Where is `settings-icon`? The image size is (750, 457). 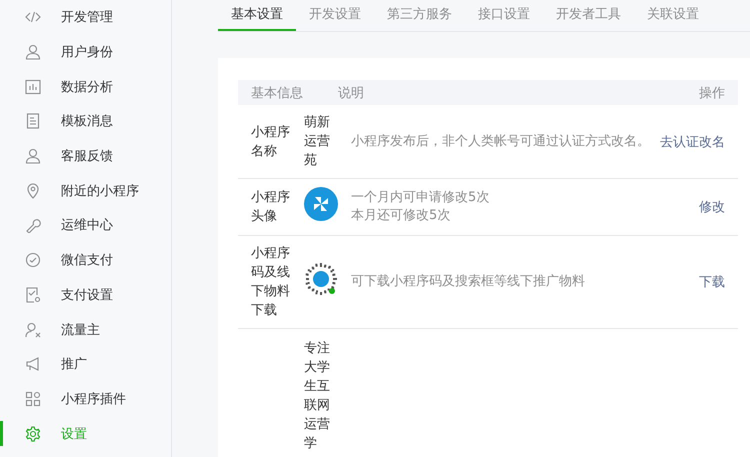 settings-icon is located at coordinates (33, 434).